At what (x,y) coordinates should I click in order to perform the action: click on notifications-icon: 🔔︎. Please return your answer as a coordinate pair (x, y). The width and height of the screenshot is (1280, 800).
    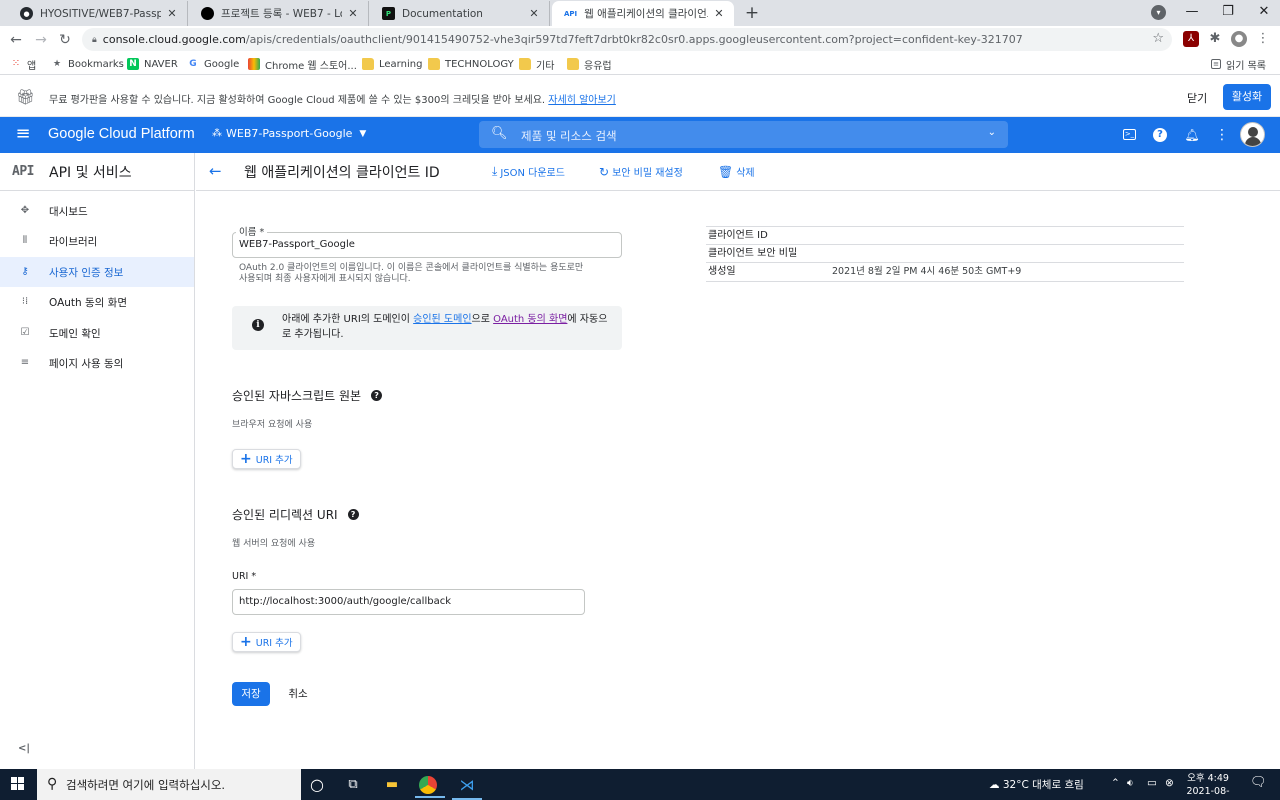
    Looking at the image, I should click on (1192, 135).